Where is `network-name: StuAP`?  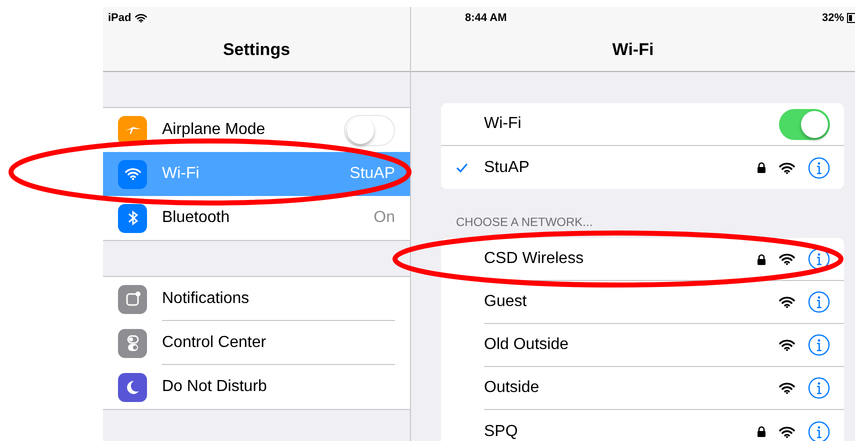 network-name: StuAP is located at coordinates (507, 168).